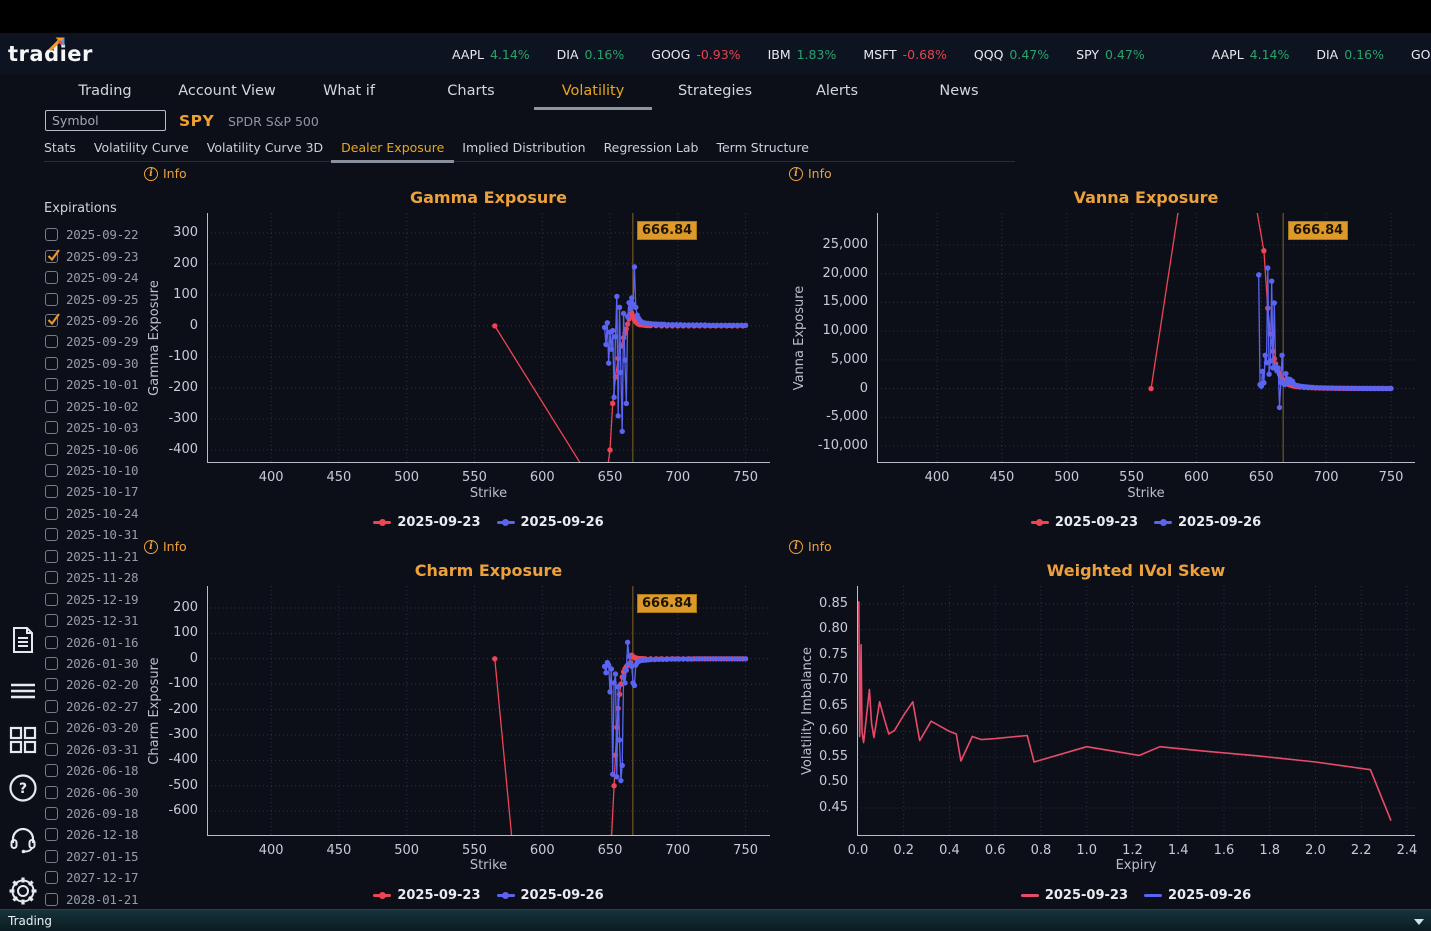  Describe the element at coordinates (100, 856) in the screenshot. I see `expiration-row: 2027-01-15` at that location.